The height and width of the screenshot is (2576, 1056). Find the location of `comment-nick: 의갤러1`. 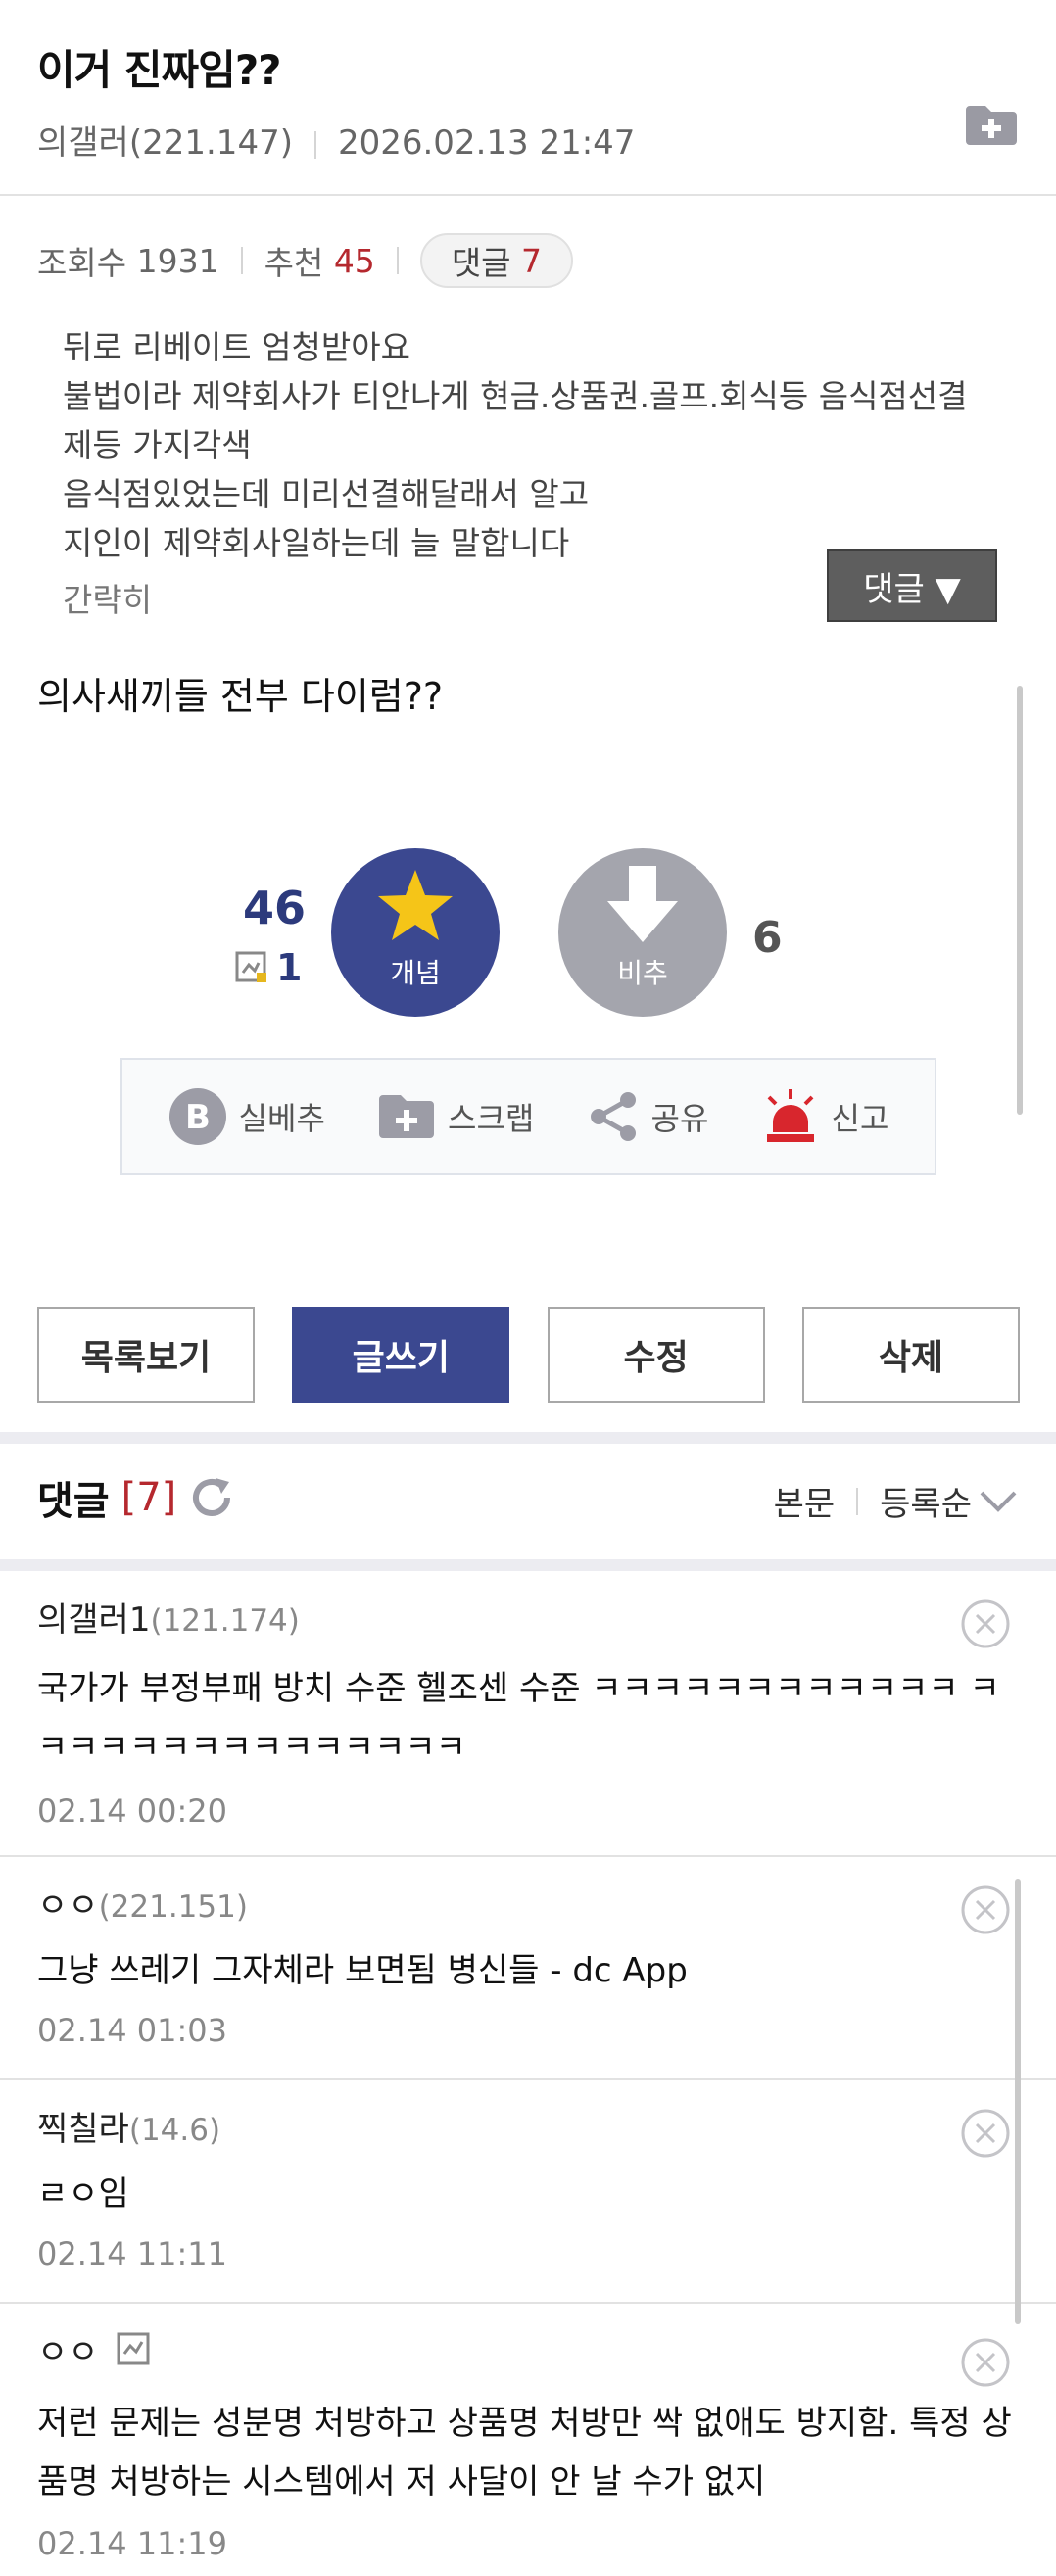

comment-nick: 의갤러1 is located at coordinates (94, 1620).